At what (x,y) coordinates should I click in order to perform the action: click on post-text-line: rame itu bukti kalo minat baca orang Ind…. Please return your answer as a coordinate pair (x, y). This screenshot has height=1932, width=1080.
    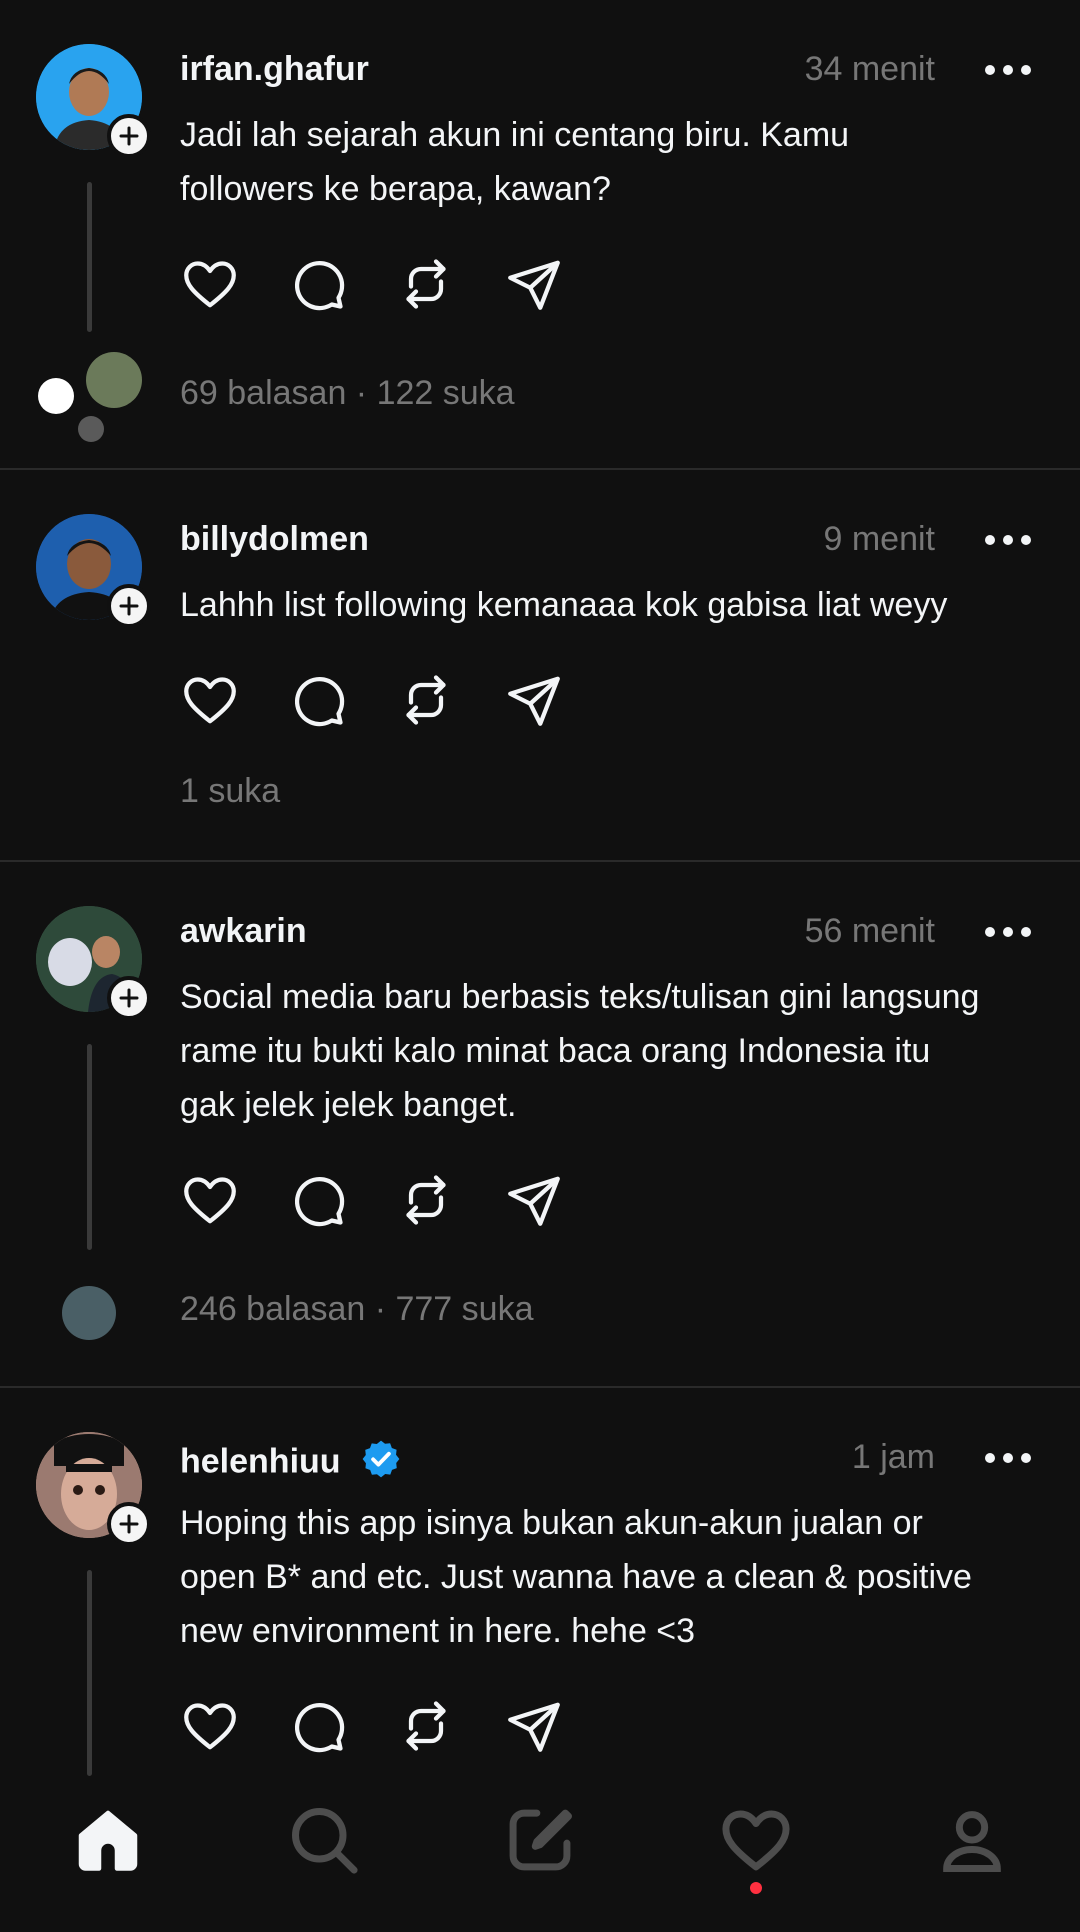
    Looking at the image, I should click on (555, 1051).